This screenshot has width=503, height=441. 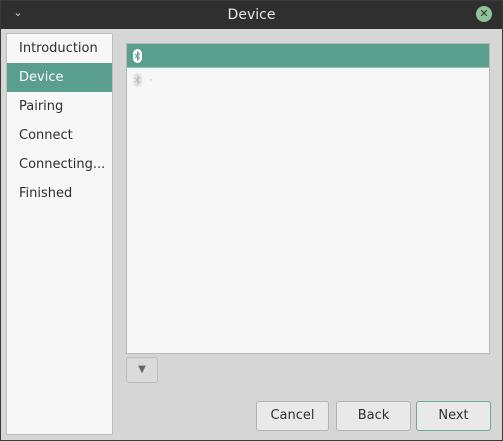 I want to click on sidebar-item-device: Device, so click(x=59, y=77).